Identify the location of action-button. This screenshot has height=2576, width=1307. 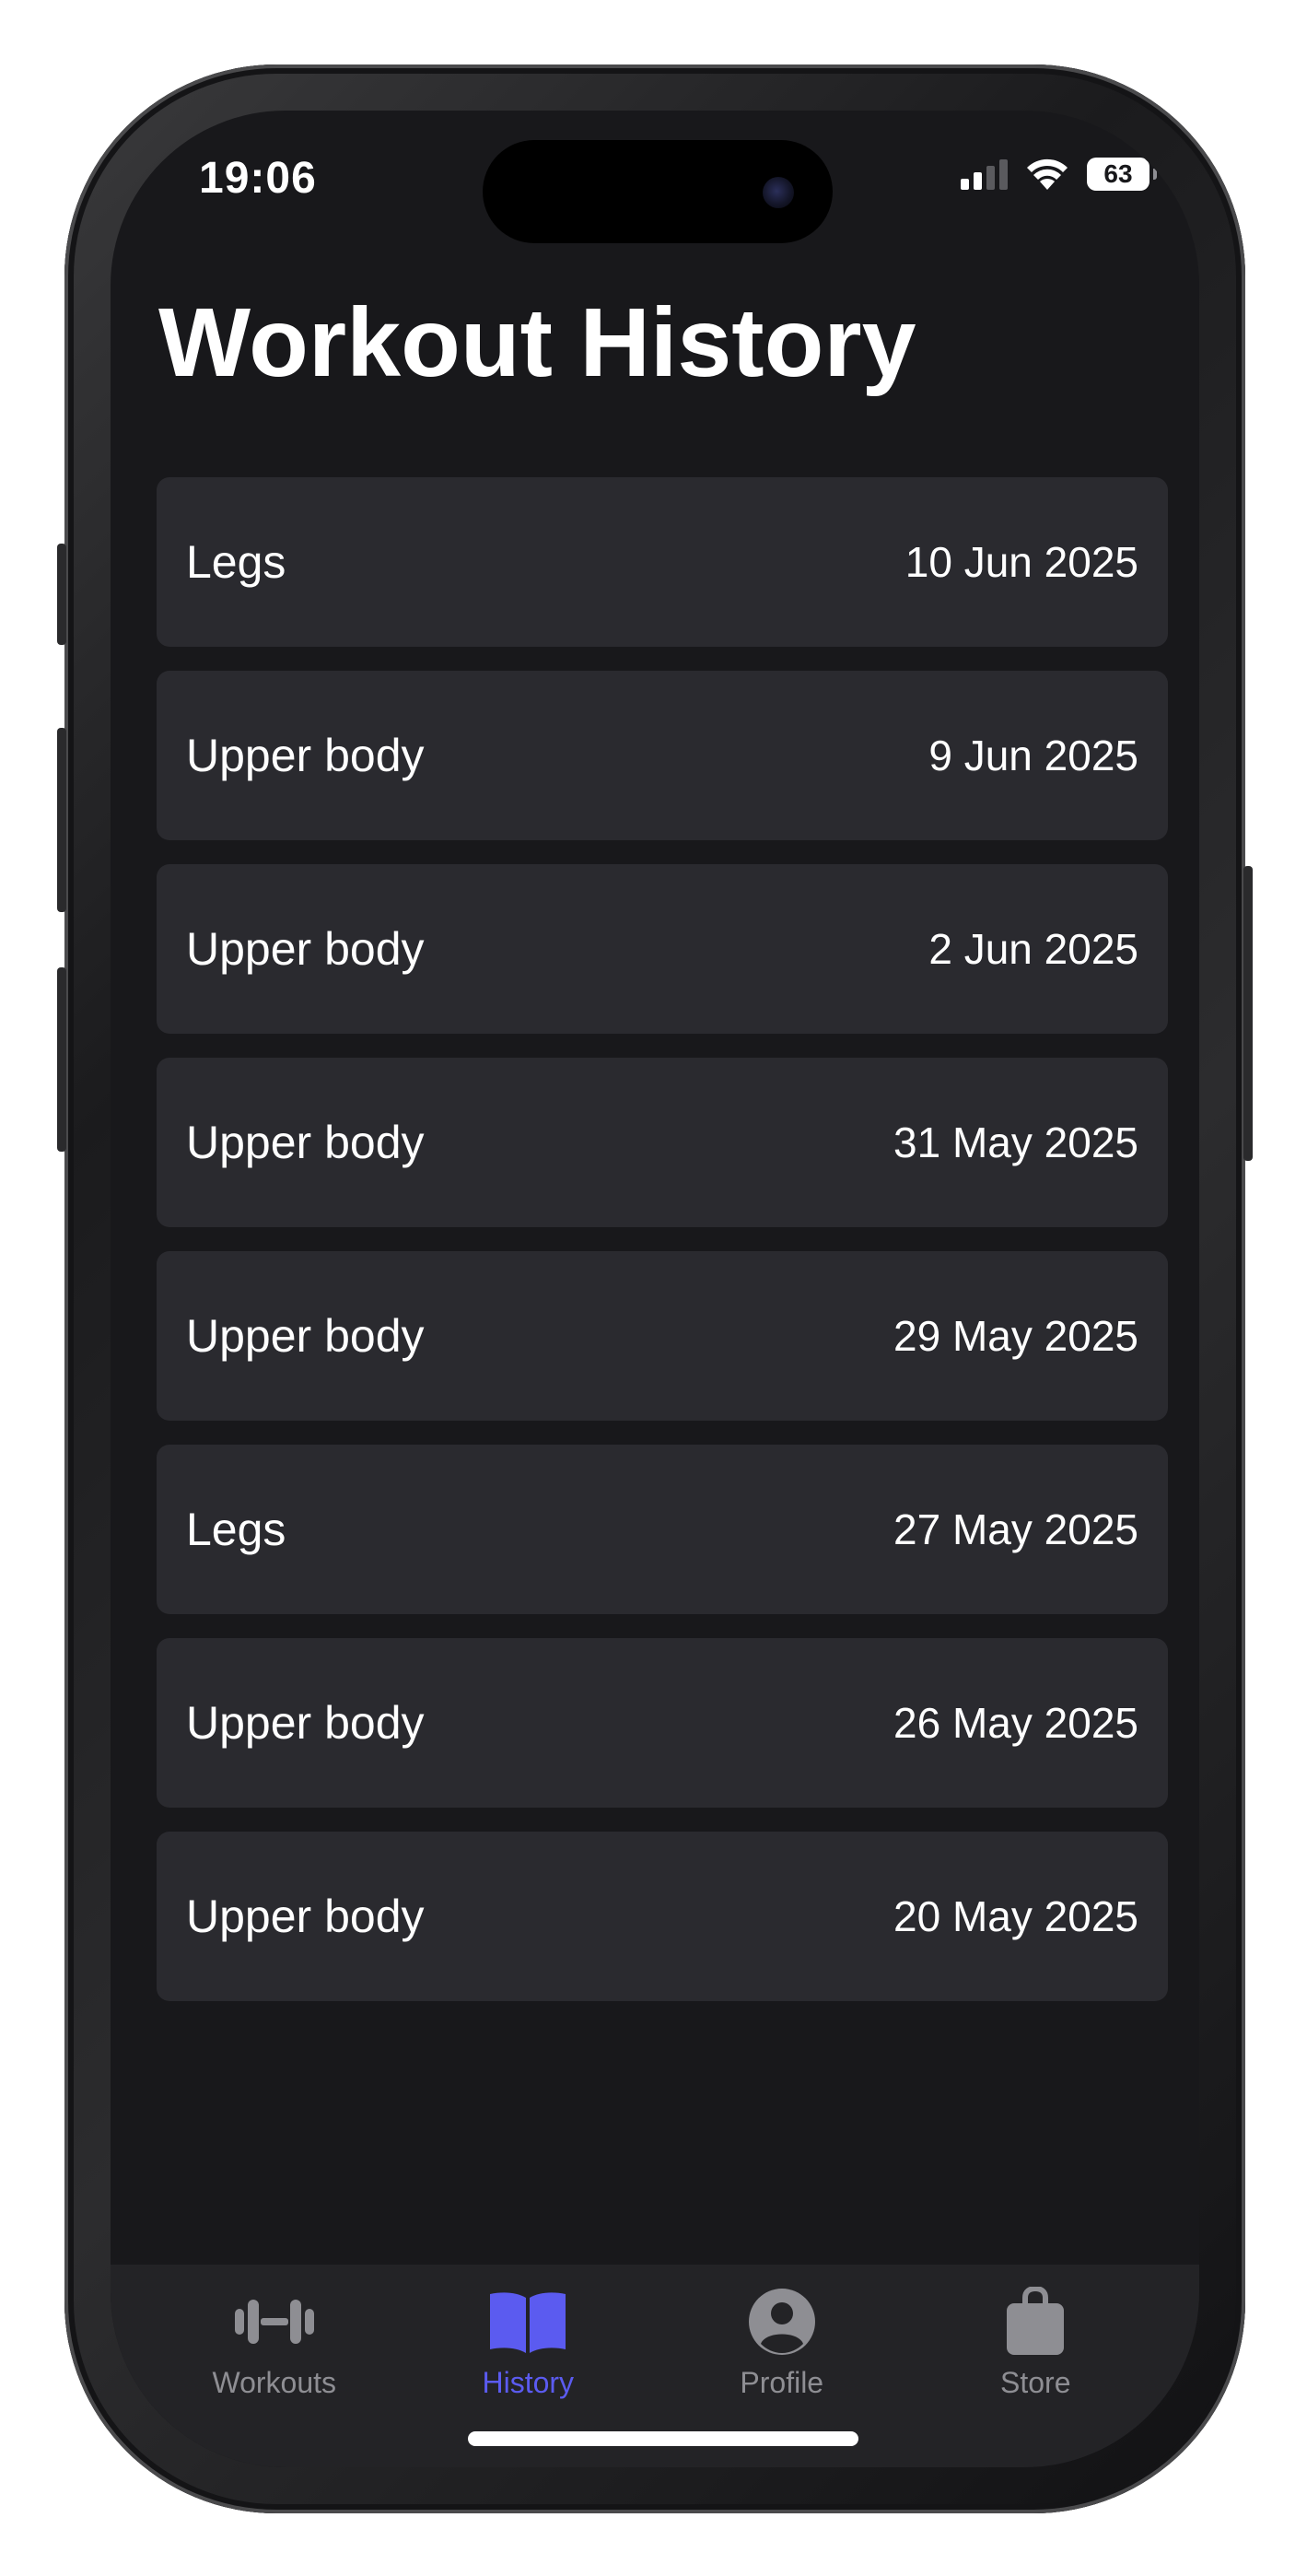
(61, 594).